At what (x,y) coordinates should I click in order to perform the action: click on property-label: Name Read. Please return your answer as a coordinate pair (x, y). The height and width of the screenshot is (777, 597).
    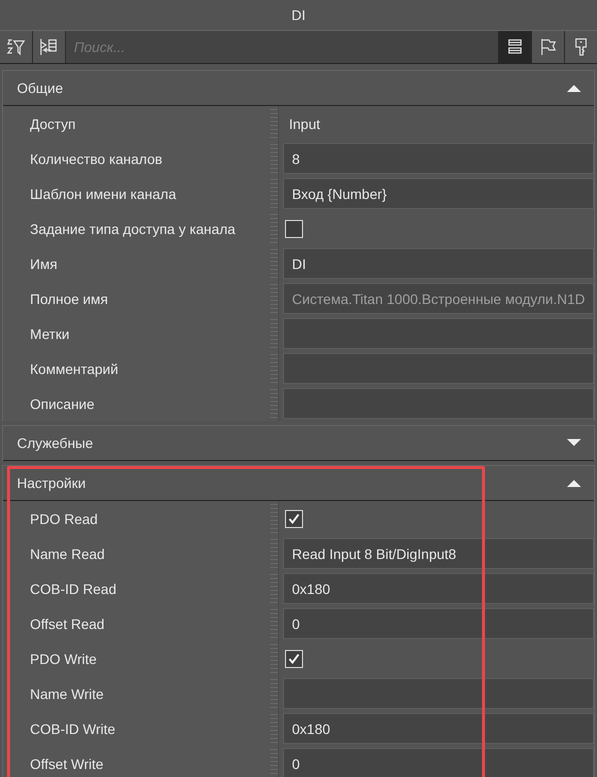
    Looking at the image, I should click on (67, 554).